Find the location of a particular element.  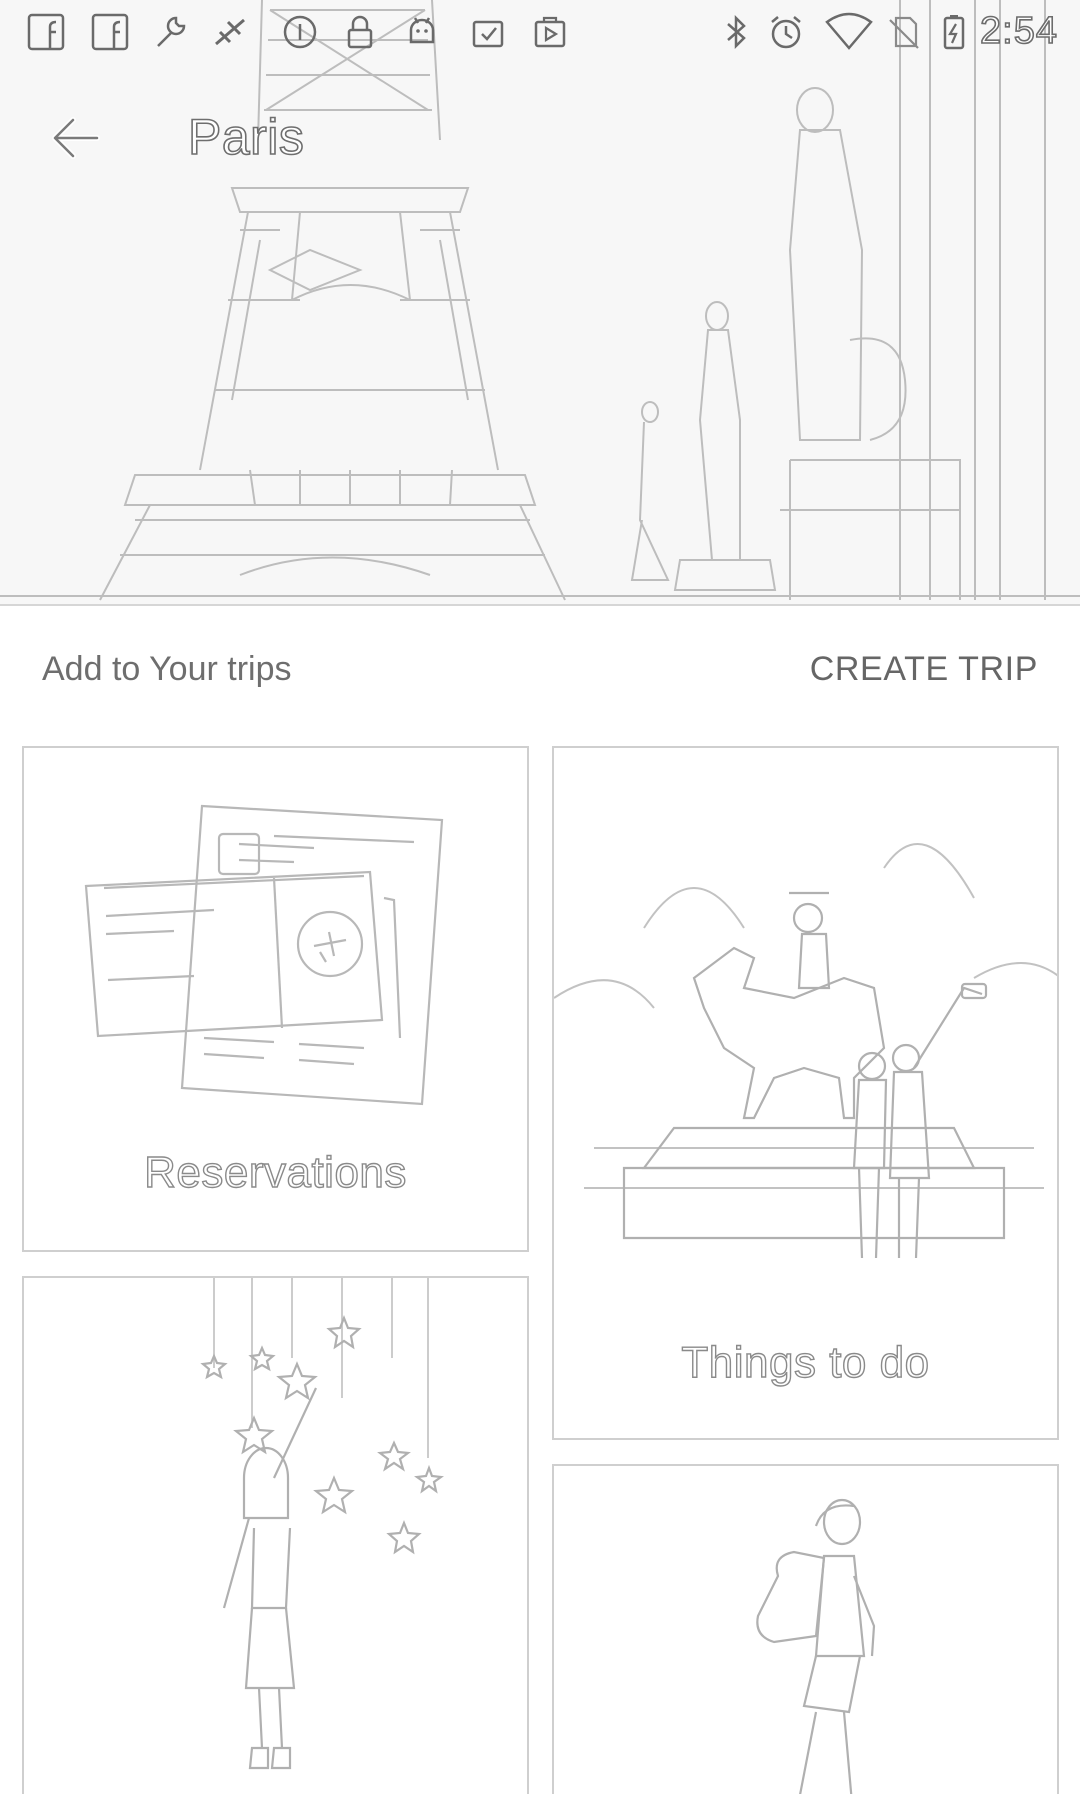

hiker-illustration is located at coordinates (816, 1646).